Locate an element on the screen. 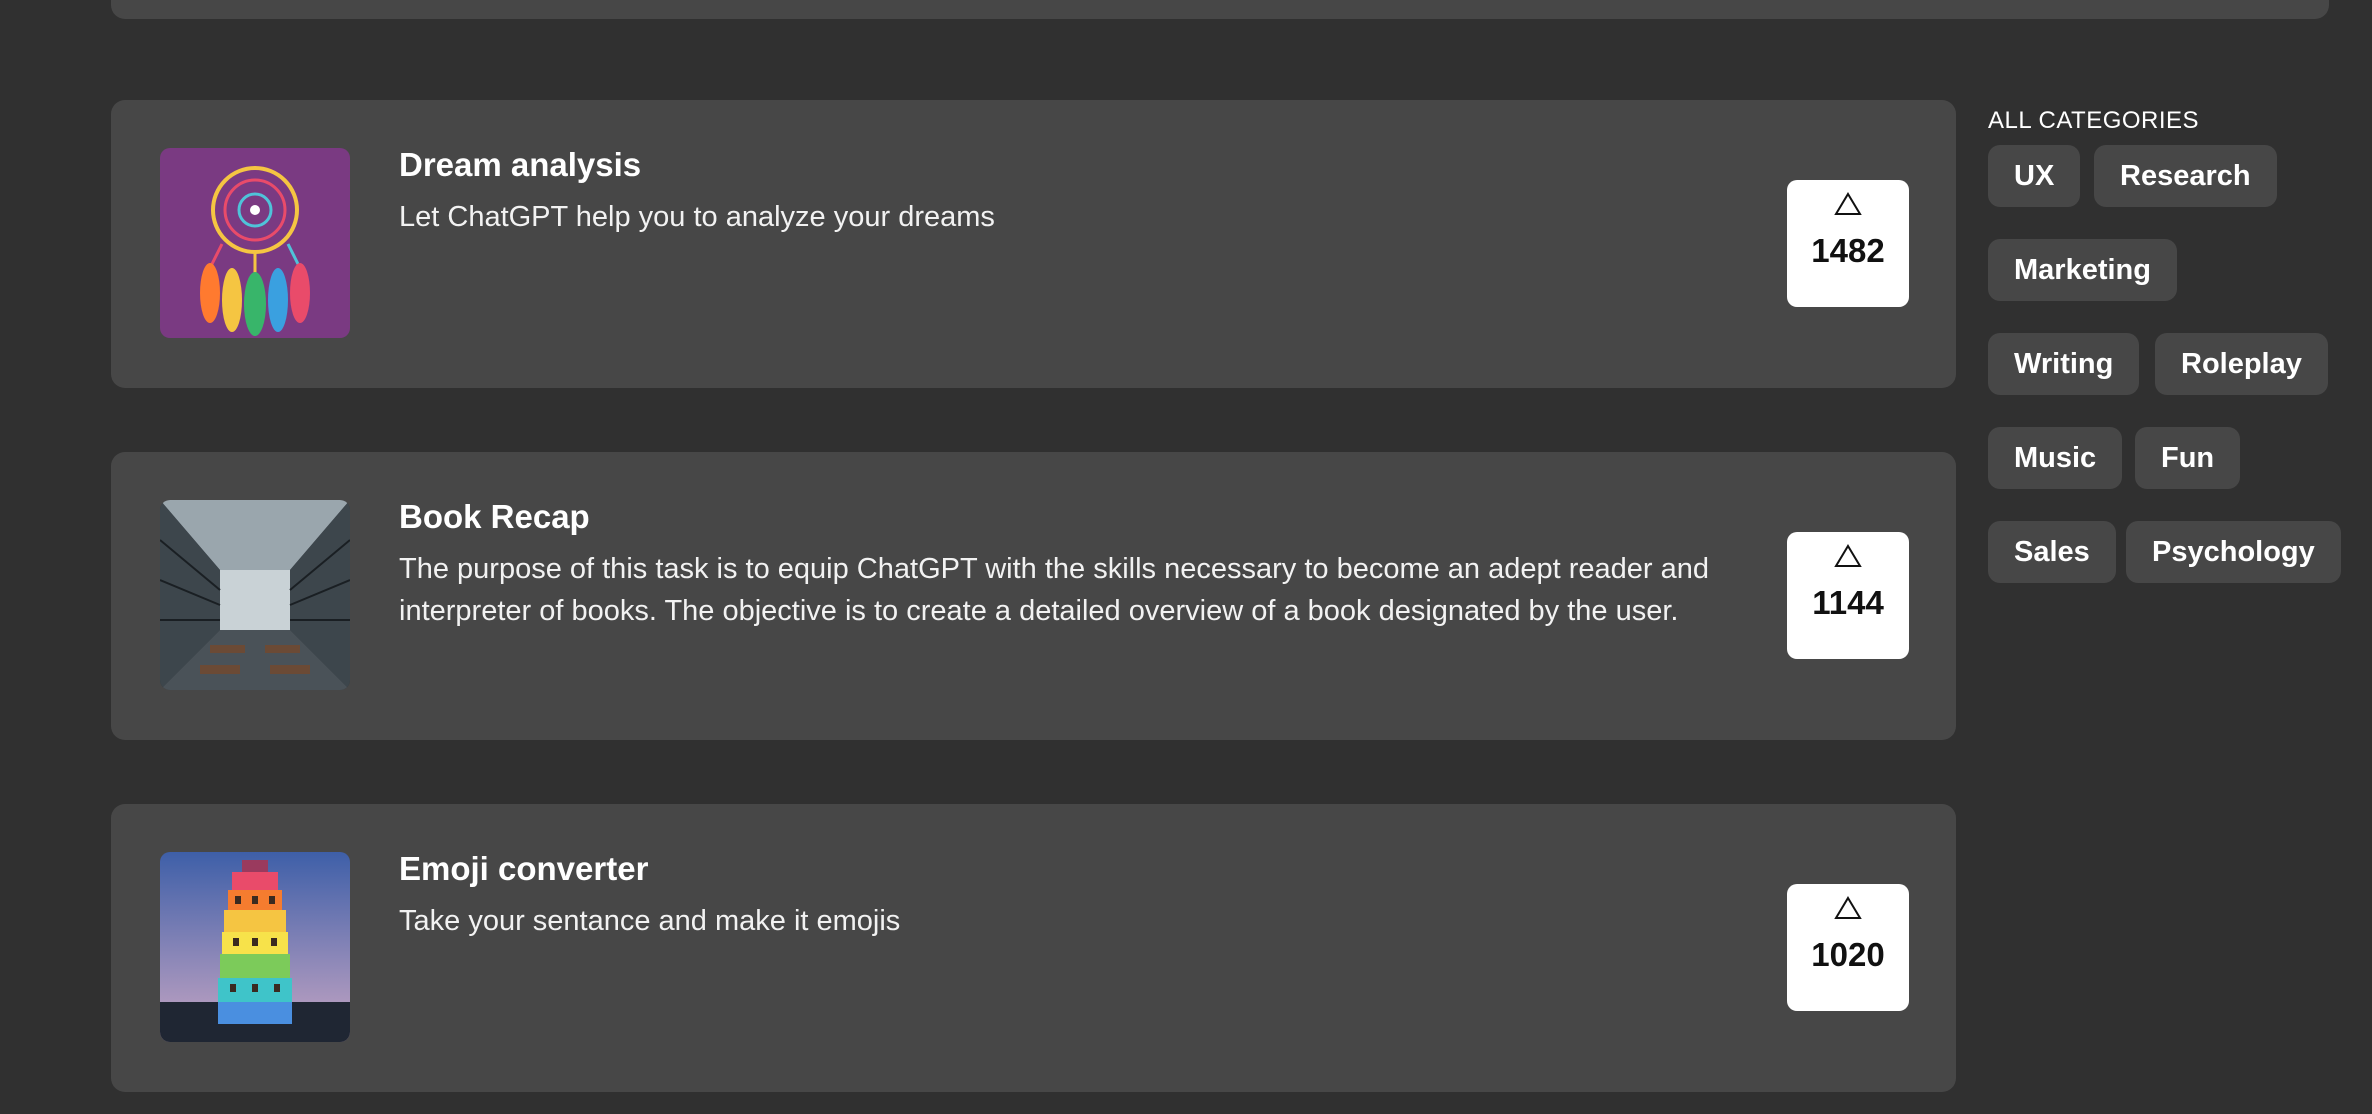  categories-heading: ALL CATEGORIES is located at coordinates (2094, 120).